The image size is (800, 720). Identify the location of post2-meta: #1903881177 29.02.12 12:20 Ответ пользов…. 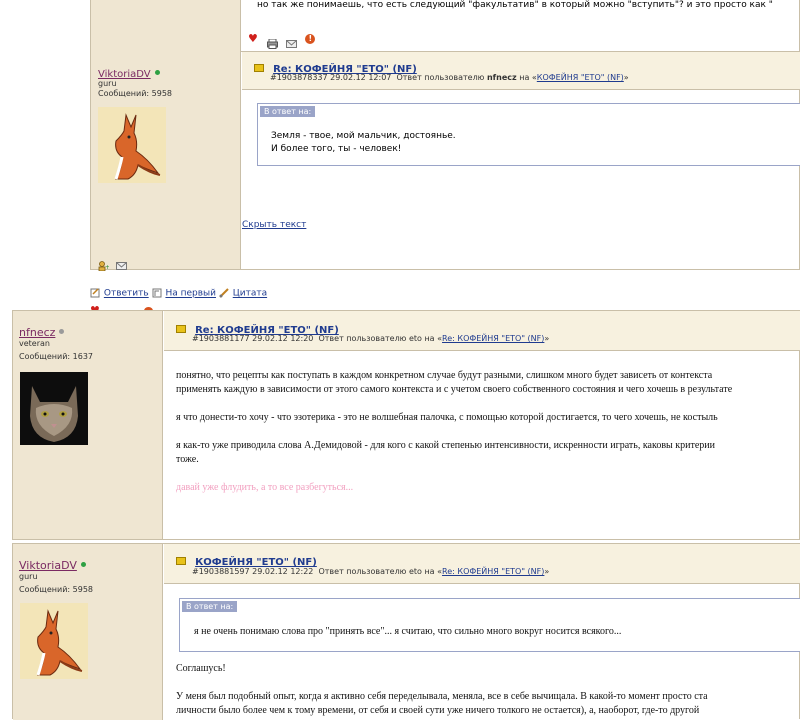
(371, 338).